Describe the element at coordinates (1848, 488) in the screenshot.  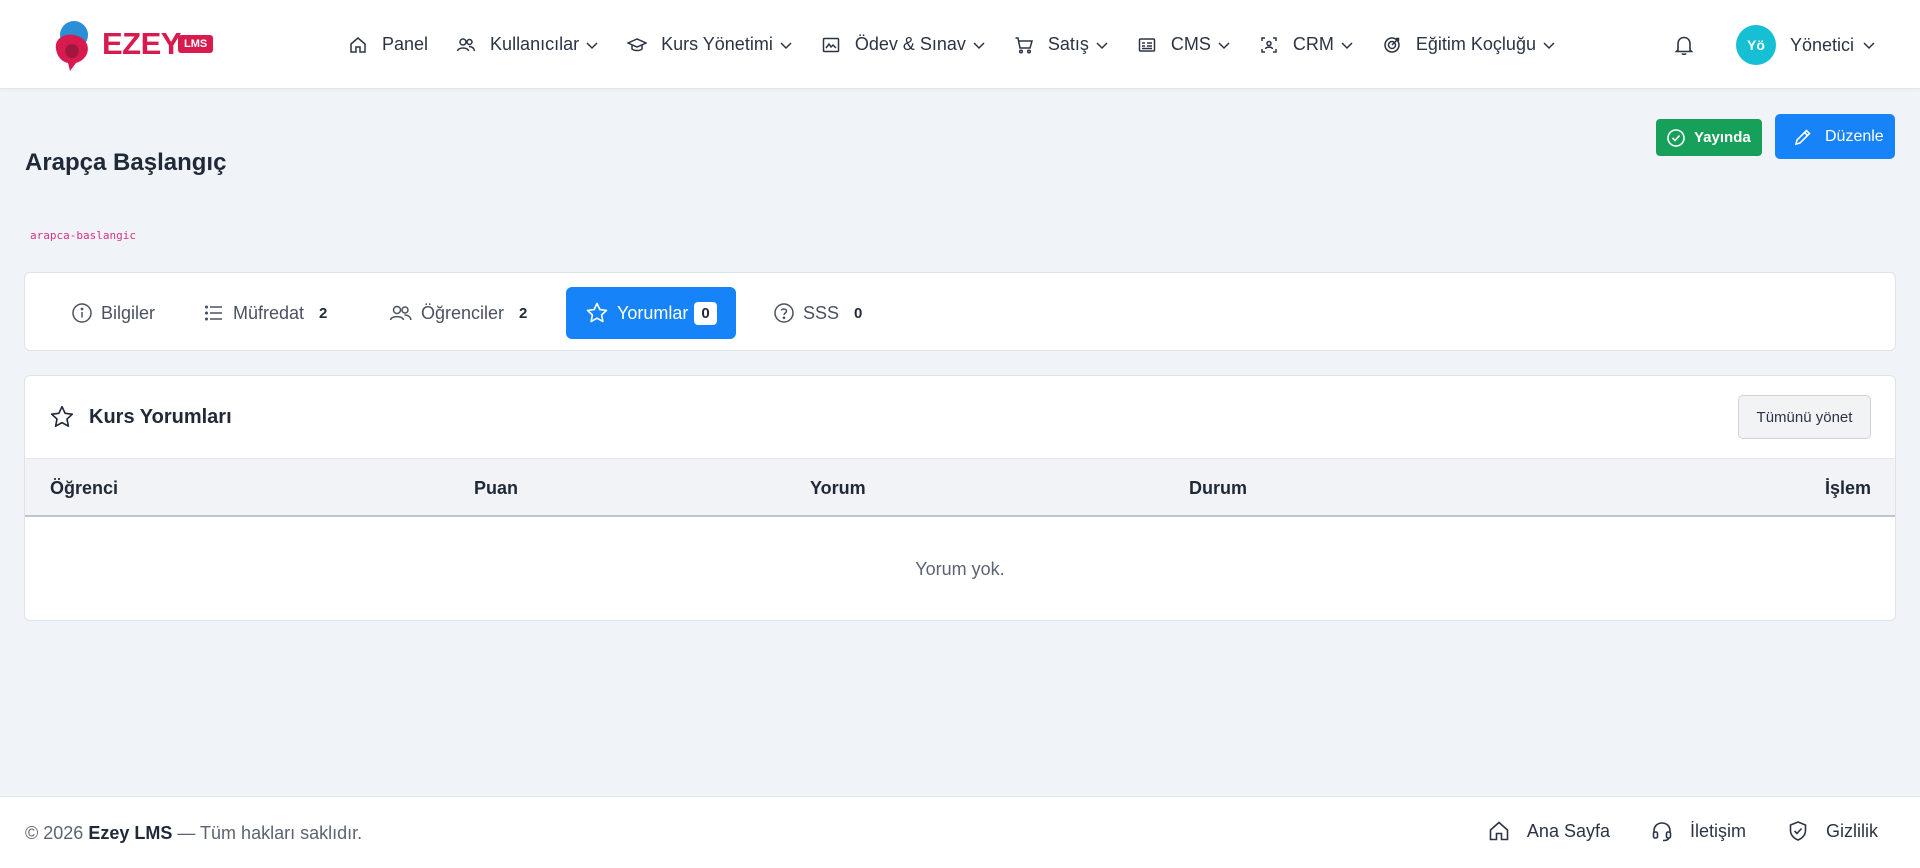
I see `column-header-action: İşlem` at that location.